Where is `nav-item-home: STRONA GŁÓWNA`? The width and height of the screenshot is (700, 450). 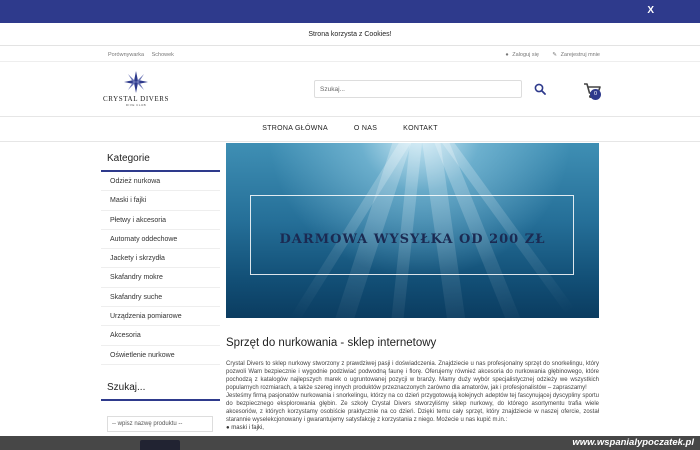 nav-item-home: STRONA GŁÓWNA is located at coordinates (295, 129).